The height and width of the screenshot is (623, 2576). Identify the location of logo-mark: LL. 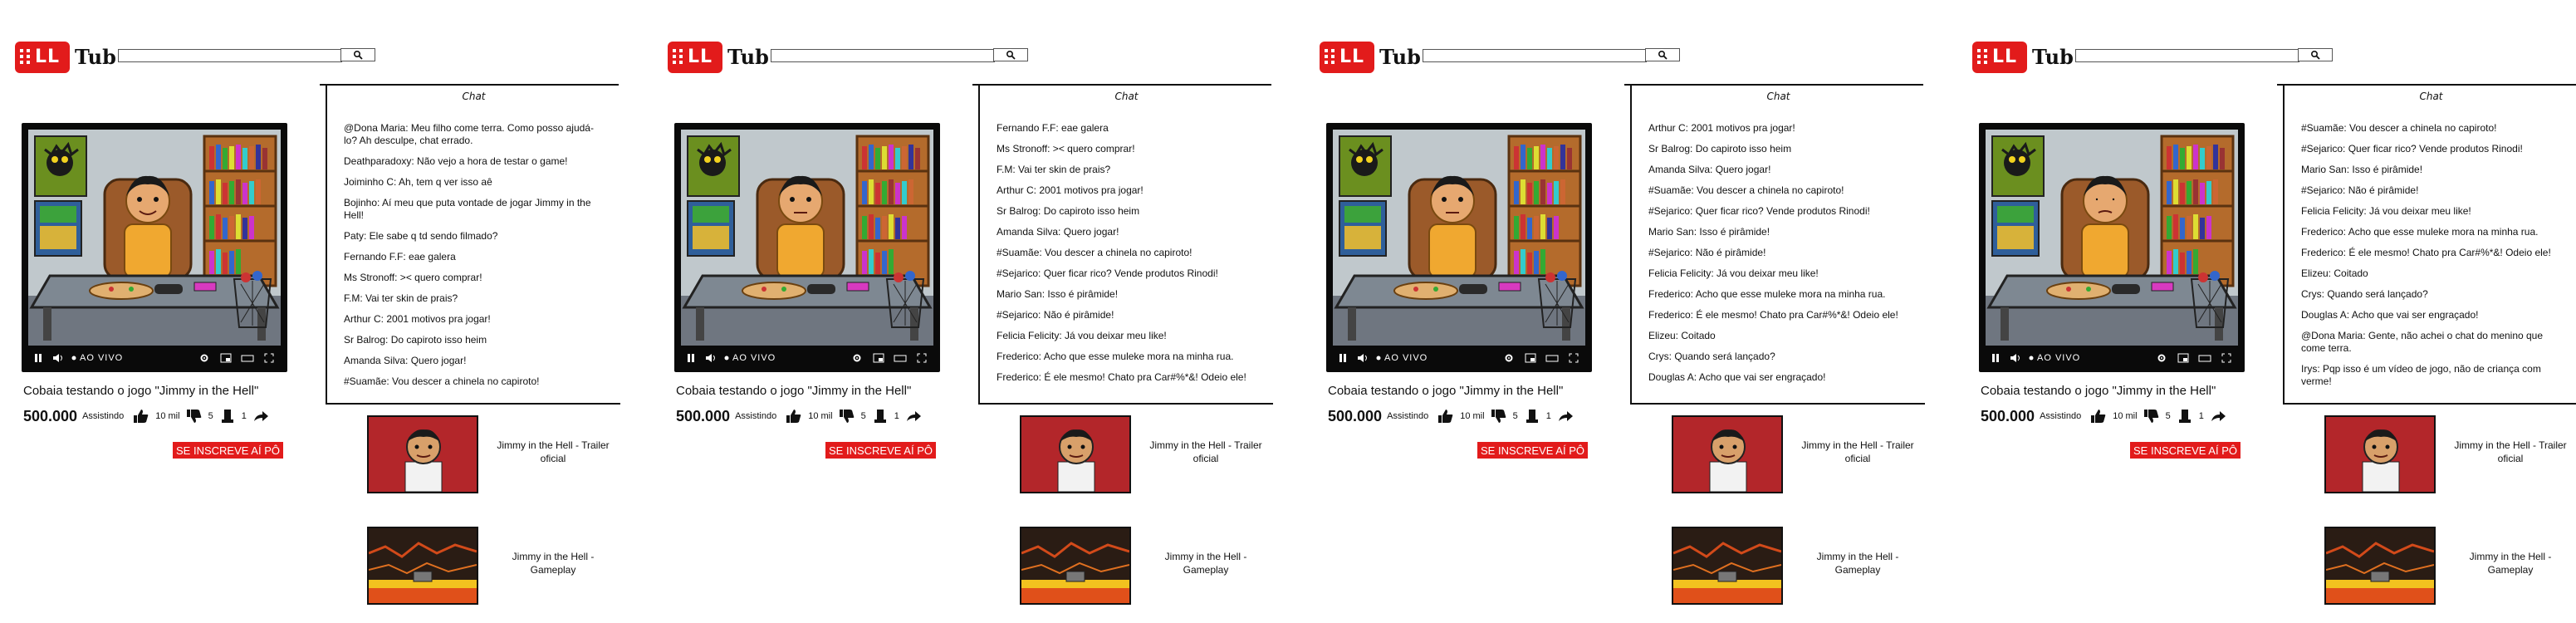
(1347, 57).